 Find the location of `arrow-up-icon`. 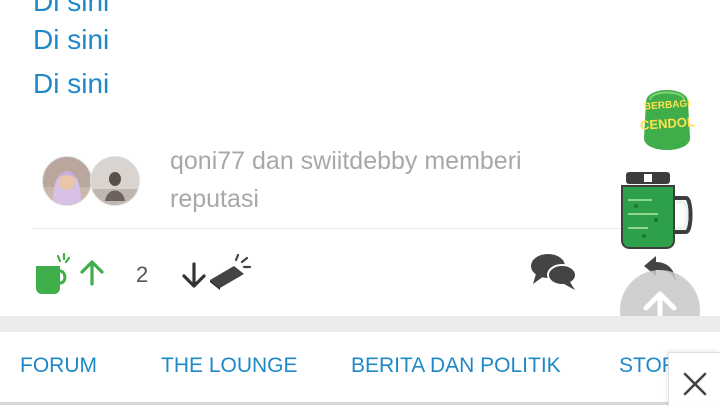

arrow-up-icon is located at coordinates (92, 273).